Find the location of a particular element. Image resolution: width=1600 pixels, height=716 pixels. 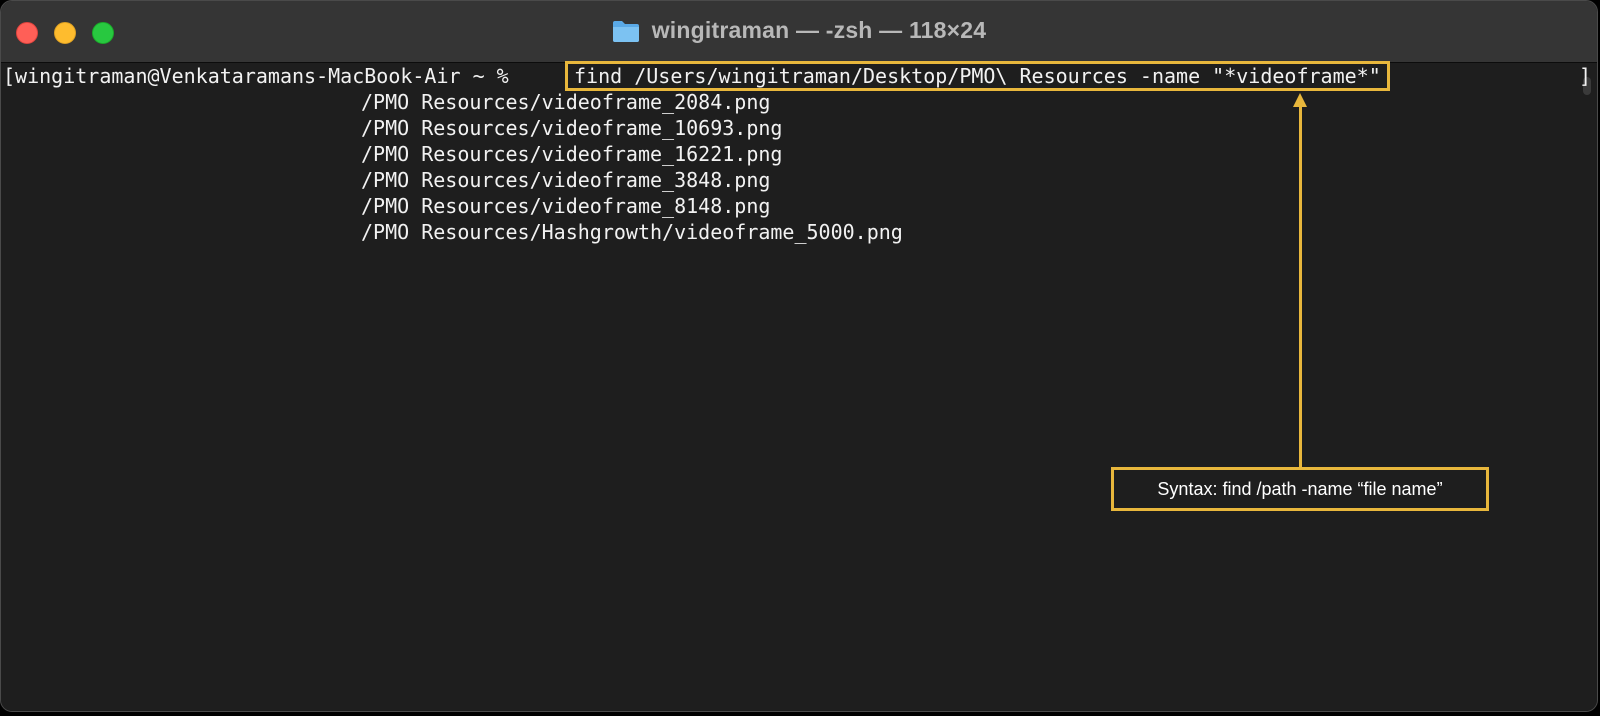

annotation-arrow-line is located at coordinates (1300, 287).